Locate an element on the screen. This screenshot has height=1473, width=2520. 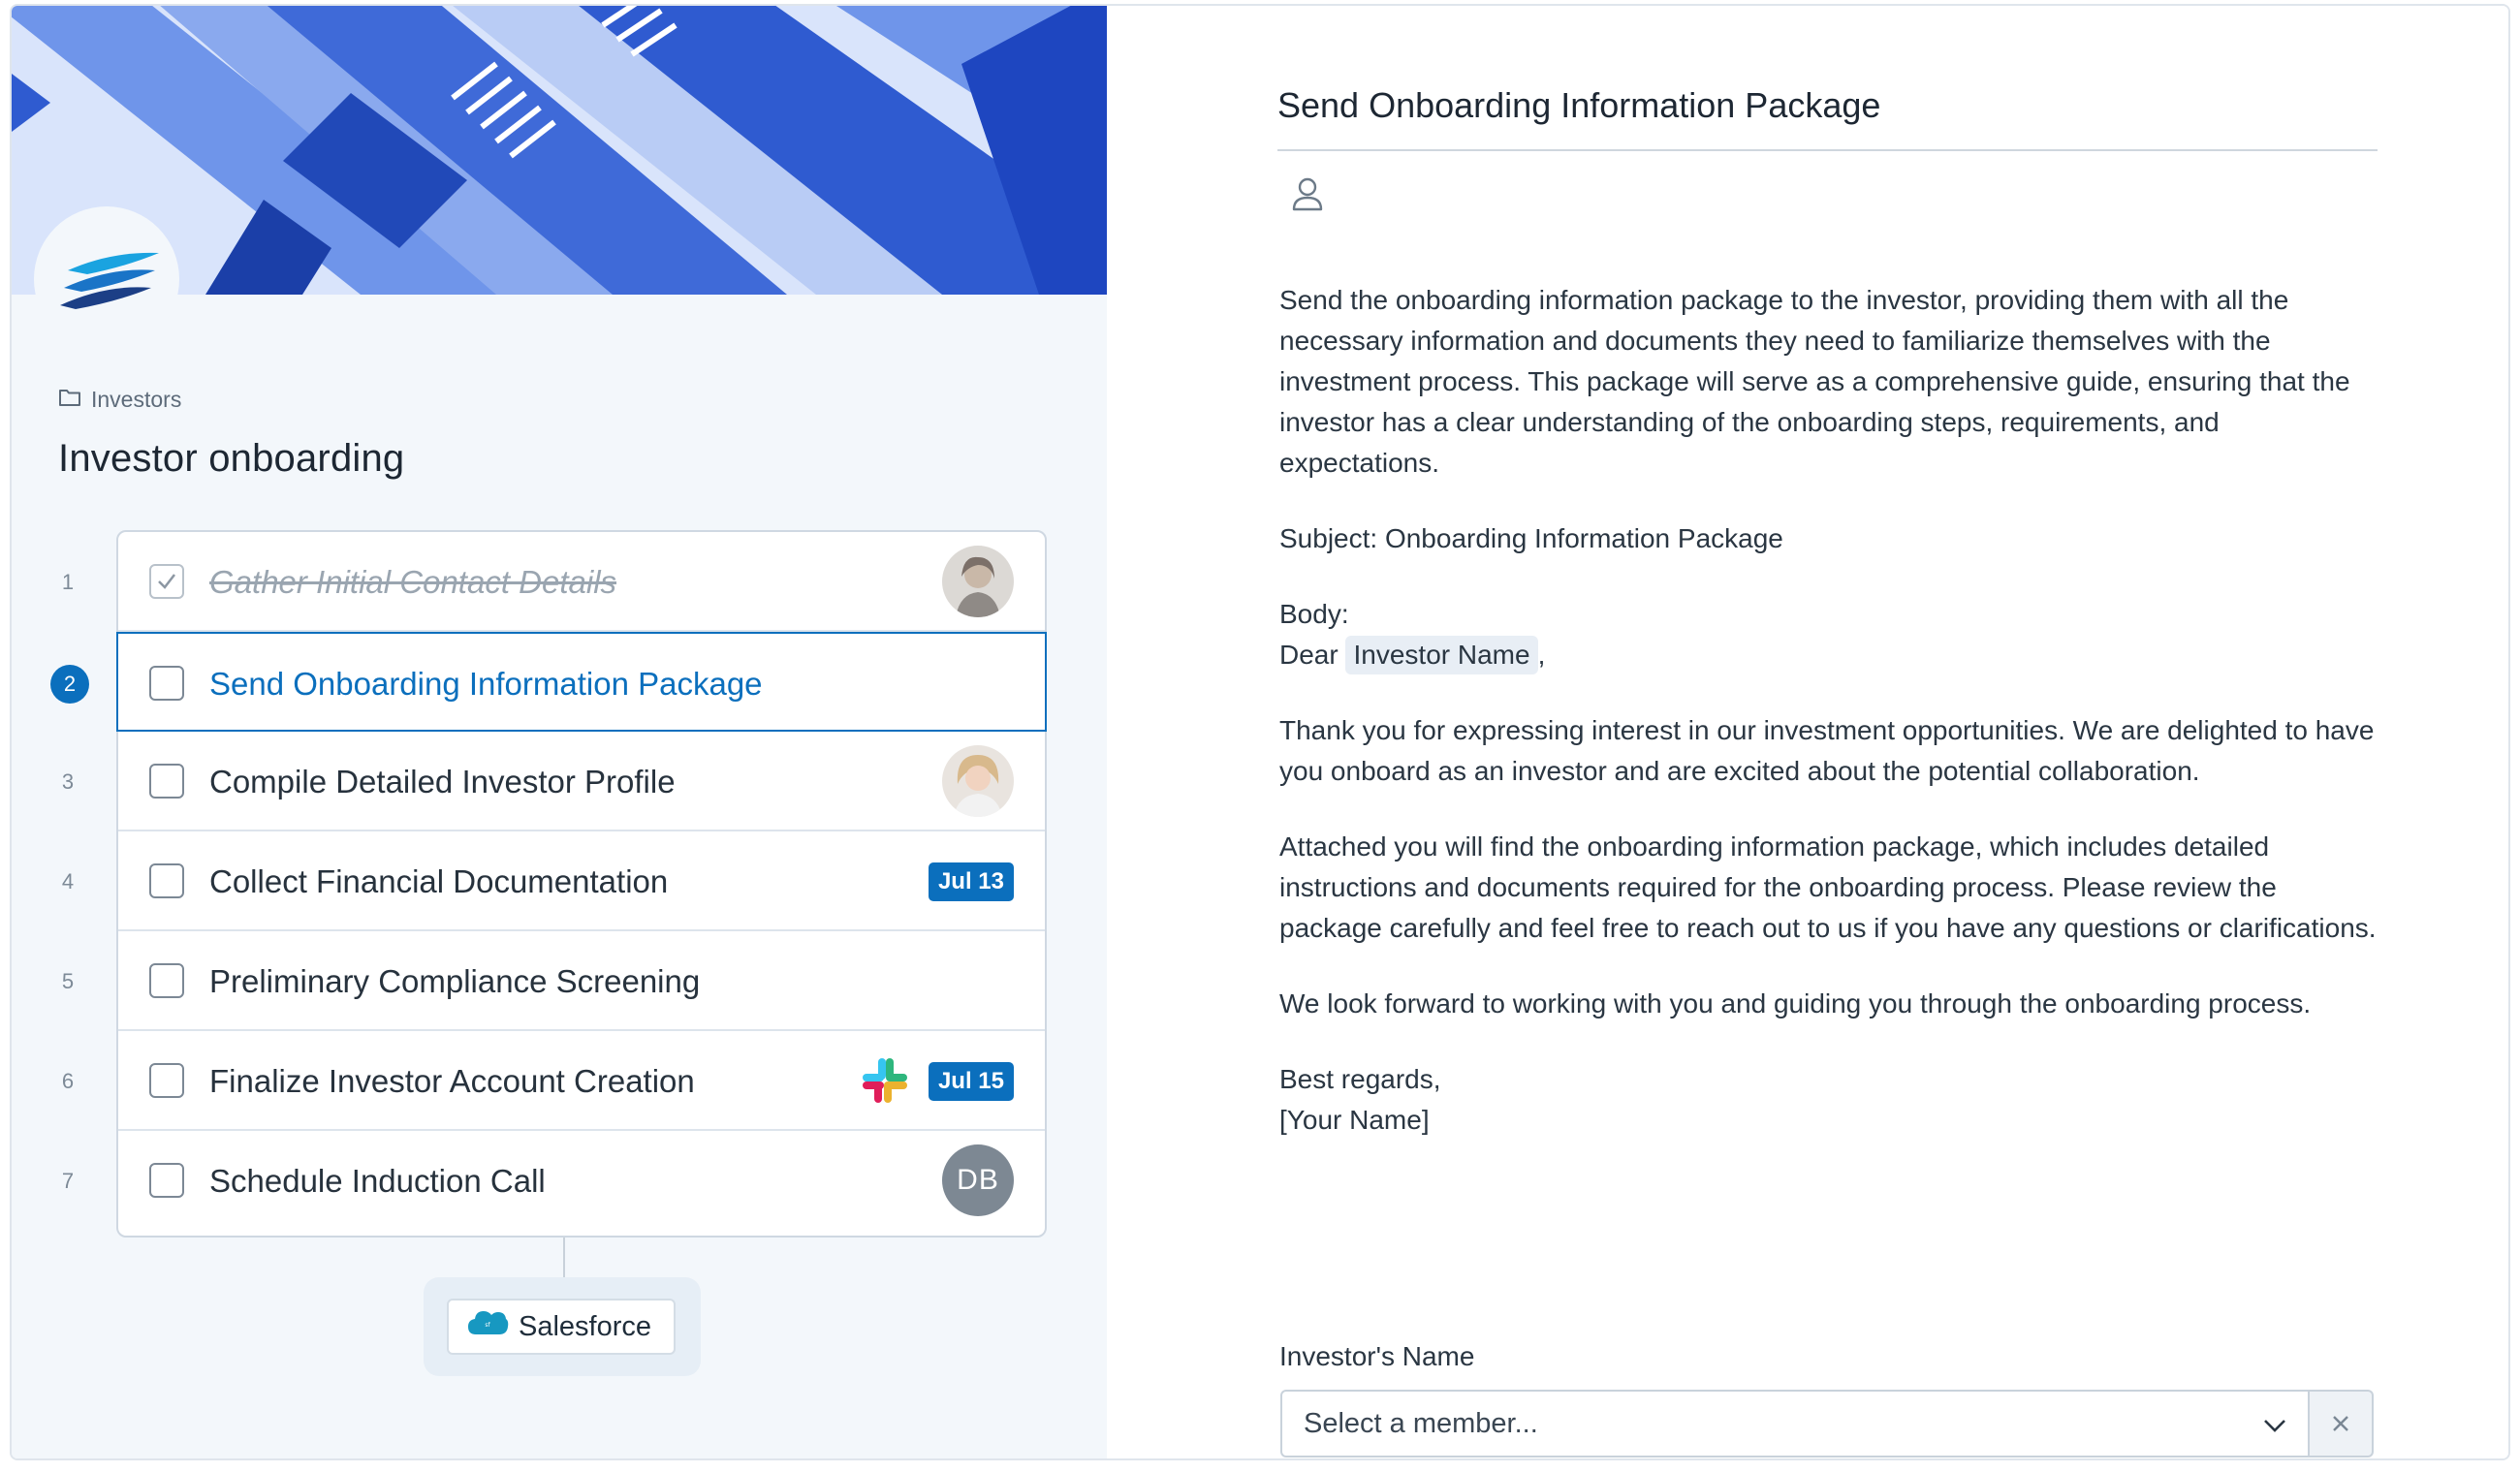
checklist-item-5: 5 Preliminary Compliance Screening is located at coordinates (554, 981).